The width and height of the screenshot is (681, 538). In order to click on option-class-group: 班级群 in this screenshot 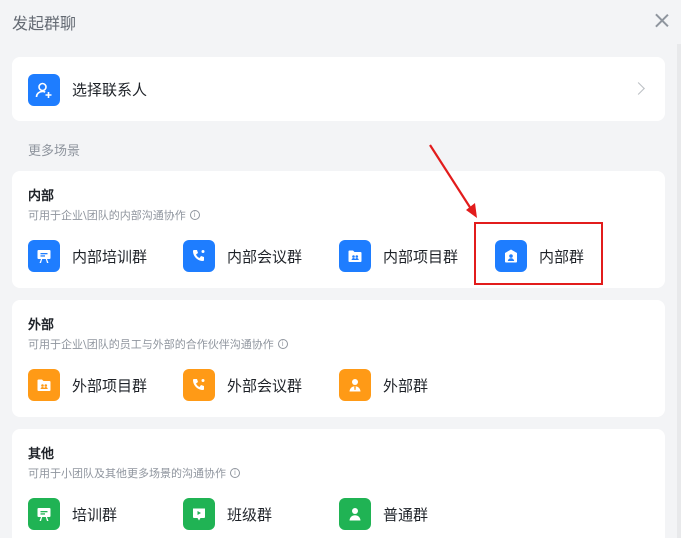, I will do `click(227, 514)`.